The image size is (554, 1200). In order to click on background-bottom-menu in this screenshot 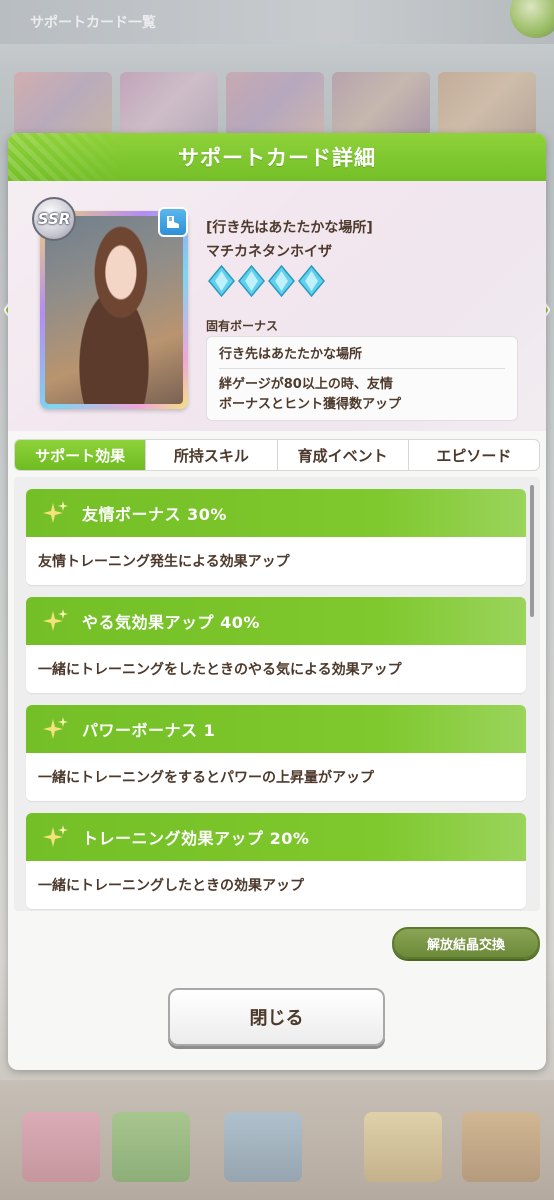, I will do `click(277, 1140)`.